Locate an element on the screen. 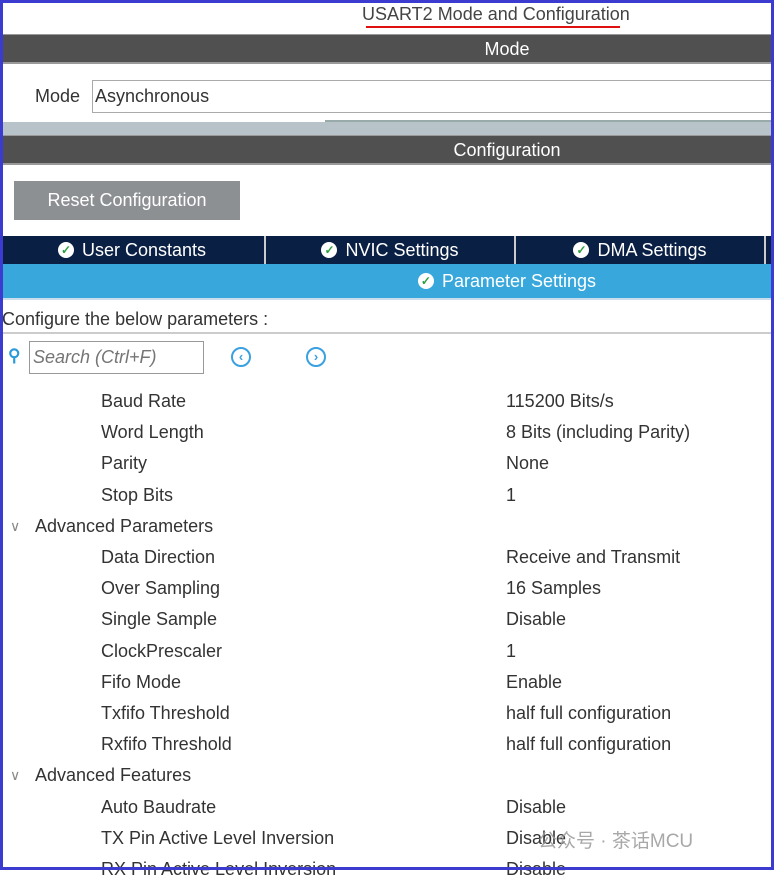  parameter-row: Data Direction Receive and Transmit is located at coordinates (387, 557).